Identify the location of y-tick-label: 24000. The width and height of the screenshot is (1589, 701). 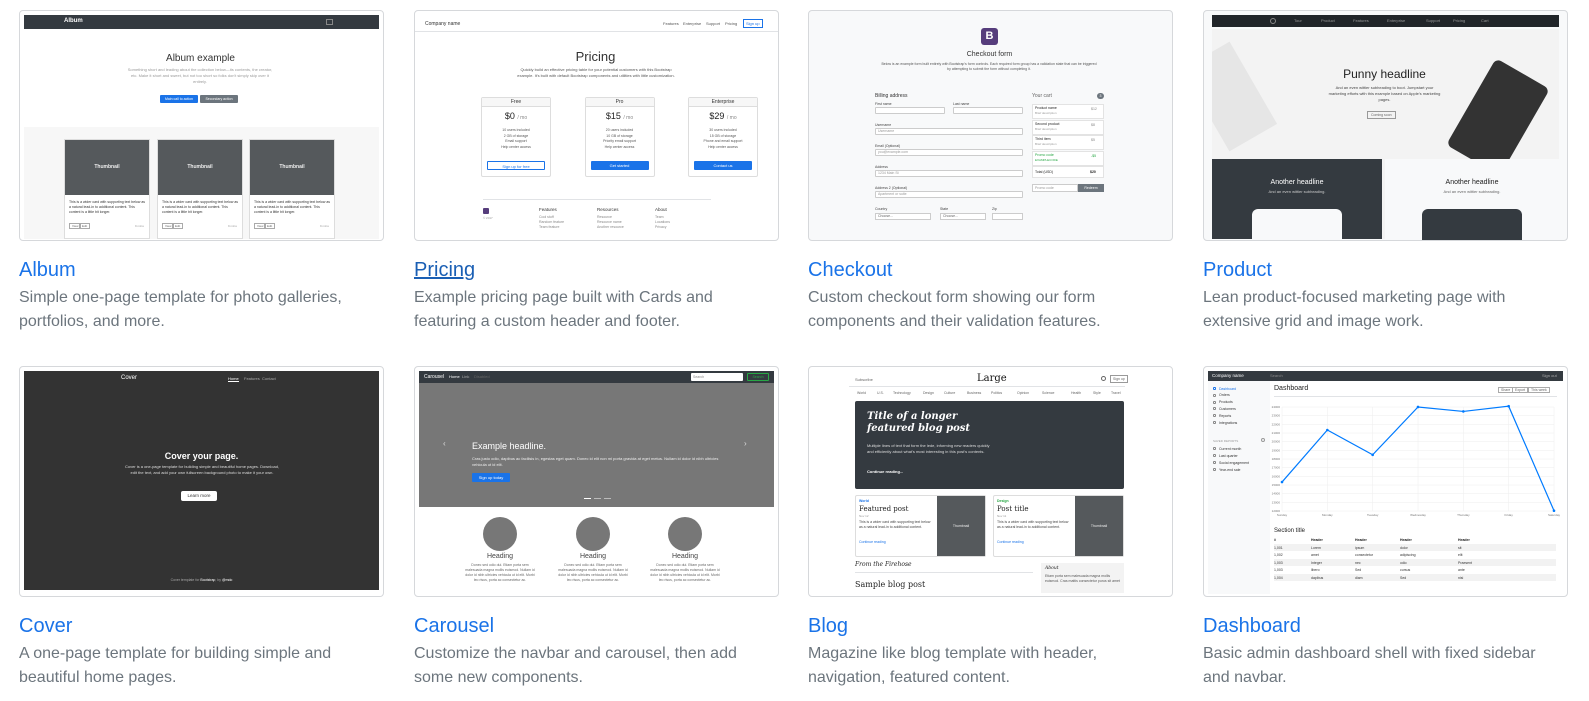
(1276, 407).